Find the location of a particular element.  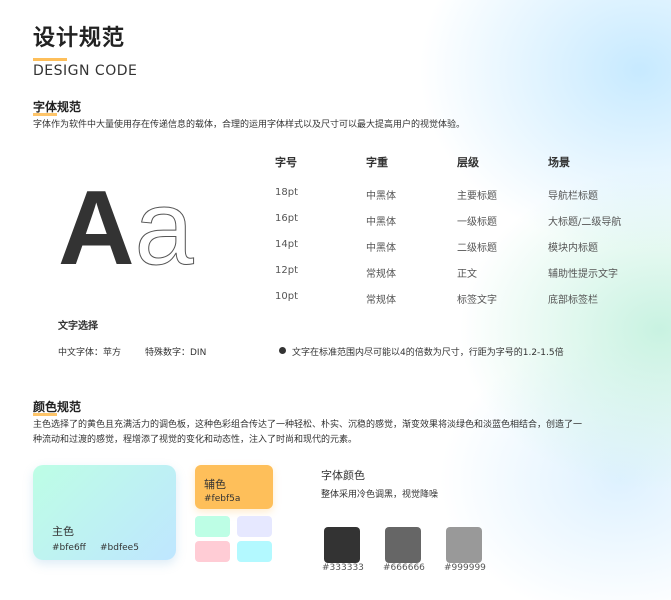

font-sample-lower: a is located at coordinates (164, 228).